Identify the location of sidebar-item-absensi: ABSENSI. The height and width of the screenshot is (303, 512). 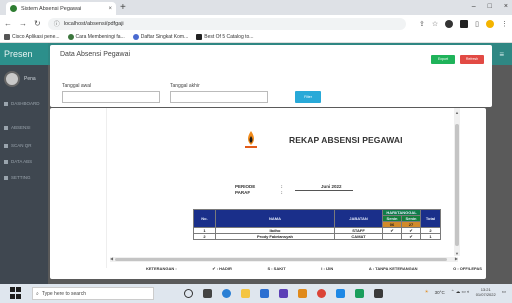
(17, 127).